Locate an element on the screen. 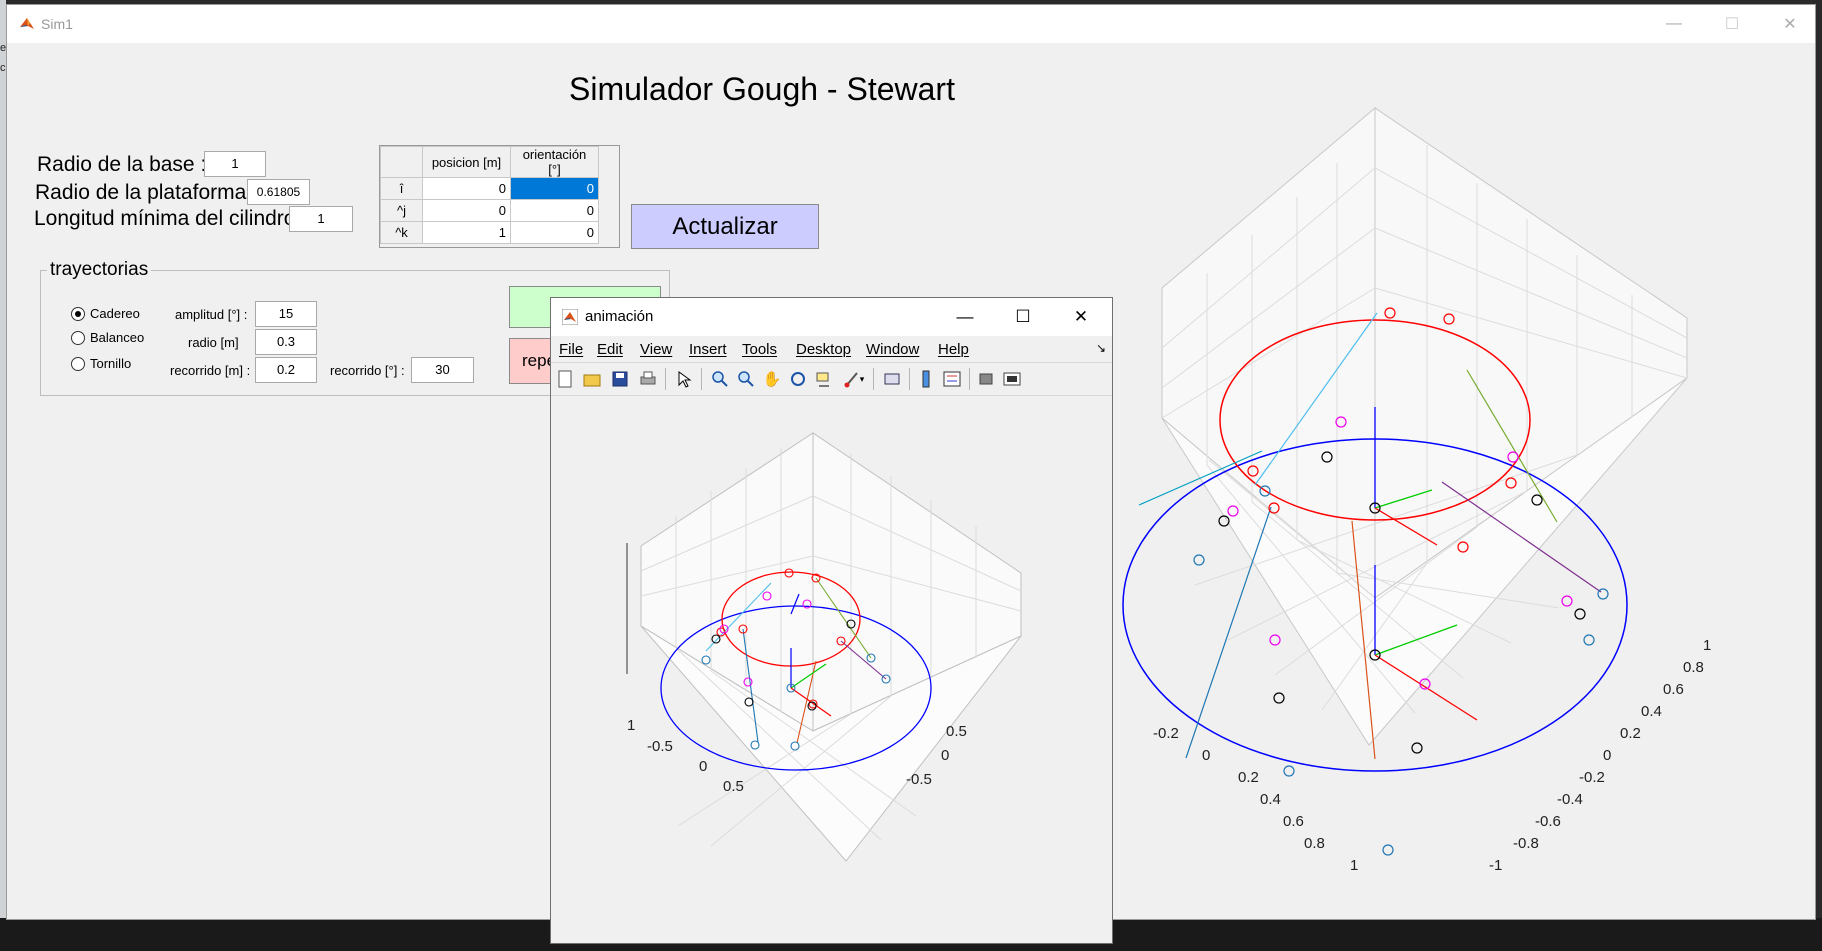 This screenshot has width=1822, height=951. menu-help: Help is located at coordinates (953, 349).